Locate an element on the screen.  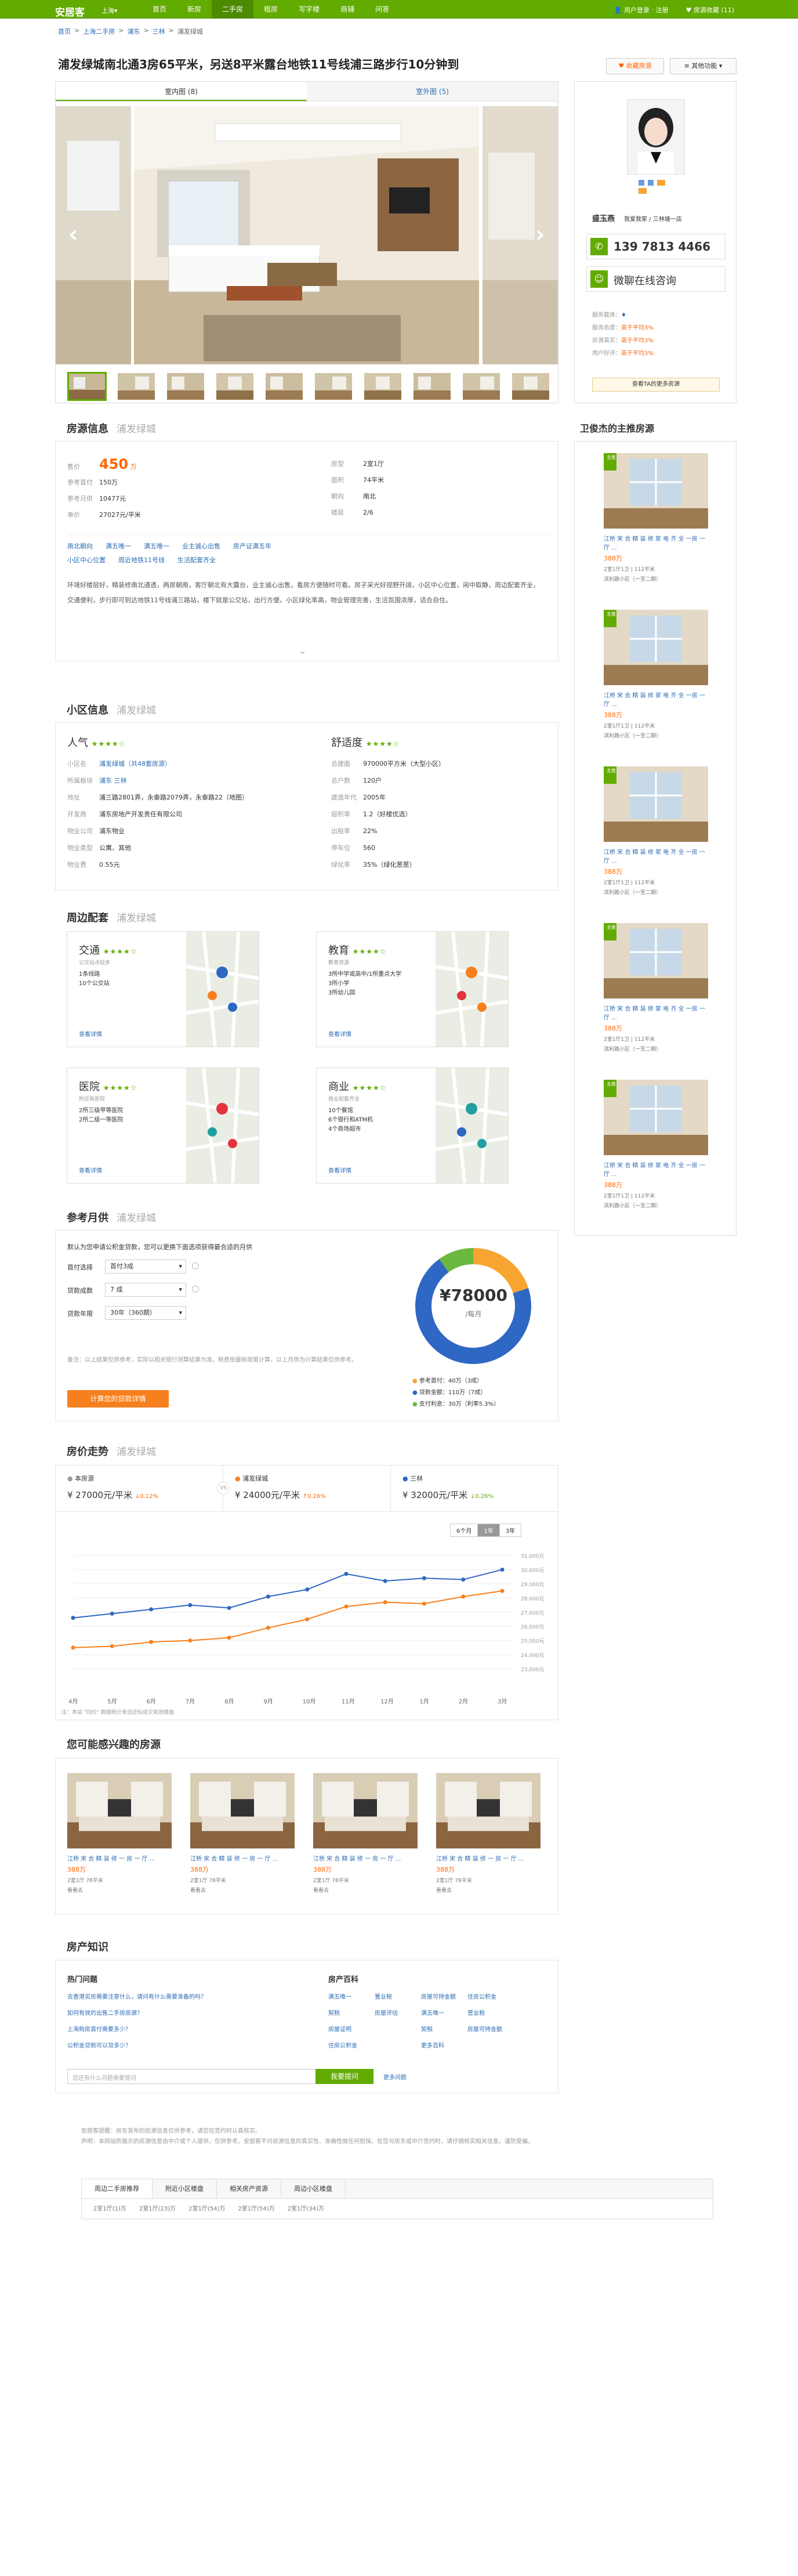
question-link: 去香港买房需要注意什么，请问有什么需要准备的吗？ is located at coordinates (136, 1997).